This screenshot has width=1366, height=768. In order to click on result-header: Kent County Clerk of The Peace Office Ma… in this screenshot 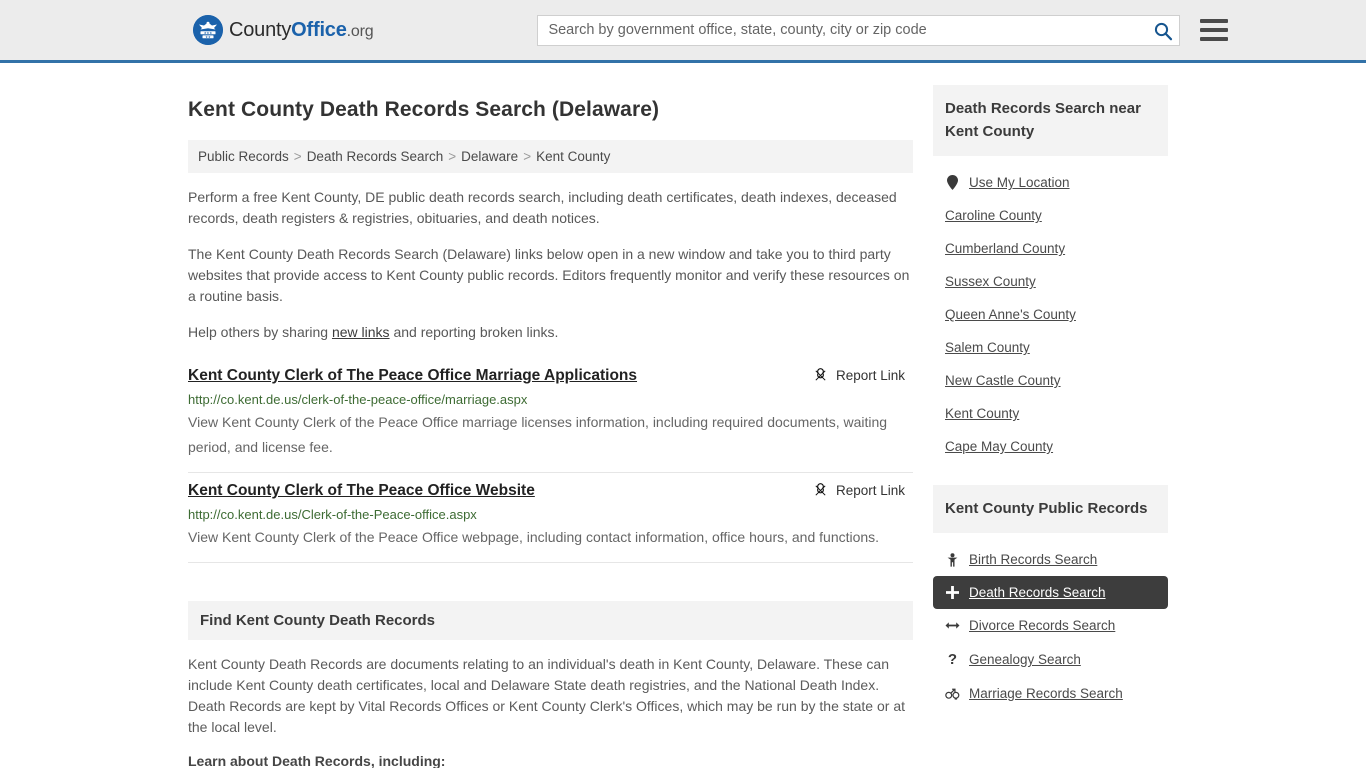, I will do `click(550, 376)`.